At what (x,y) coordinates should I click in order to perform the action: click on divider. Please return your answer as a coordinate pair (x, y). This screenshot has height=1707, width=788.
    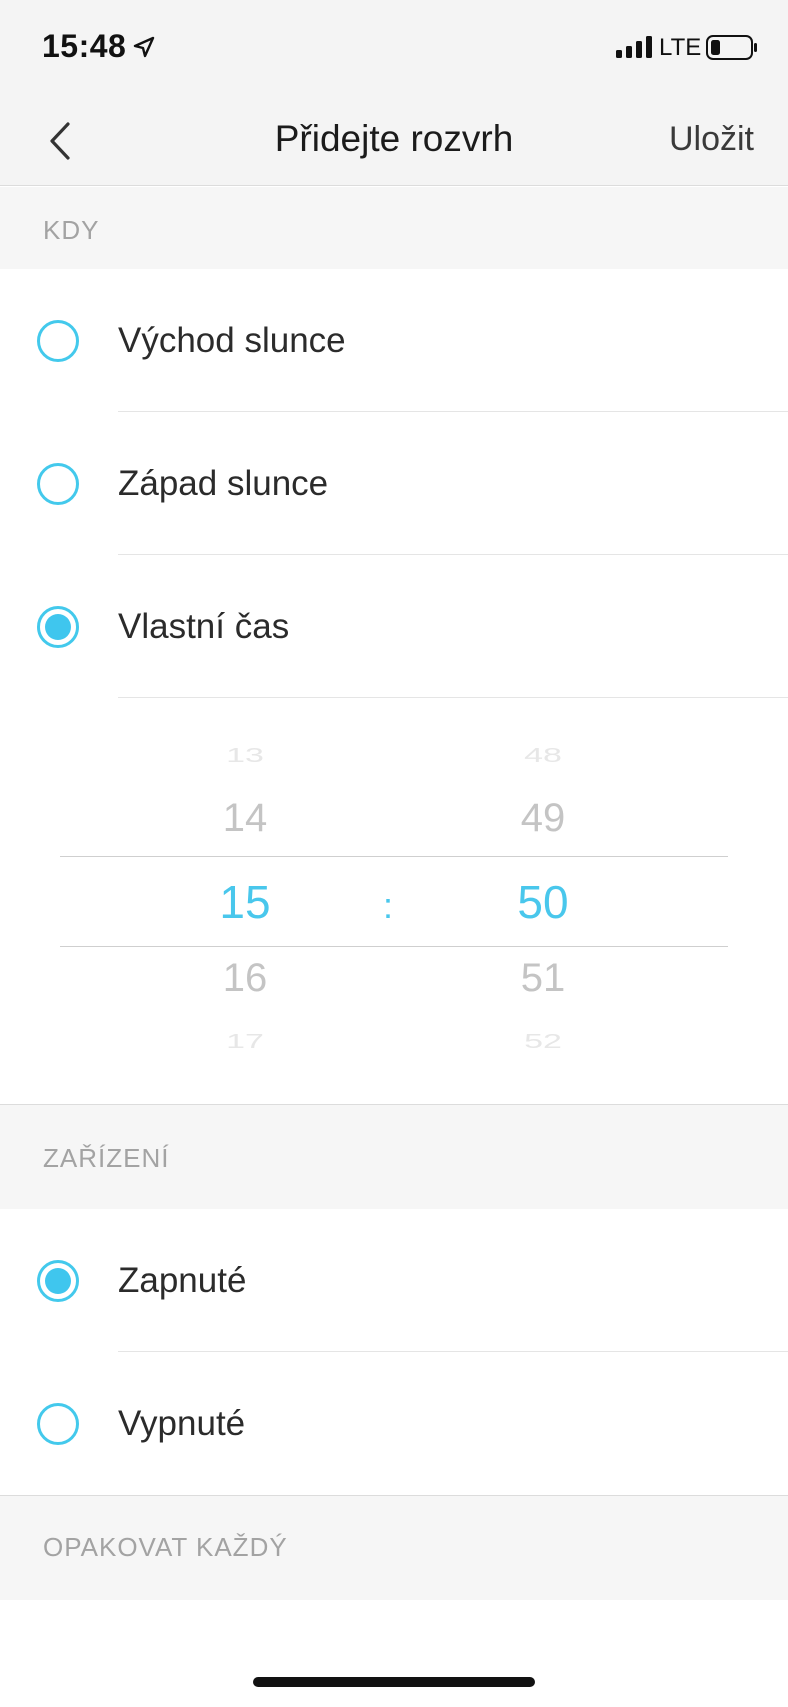
    Looking at the image, I should click on (453, 697).